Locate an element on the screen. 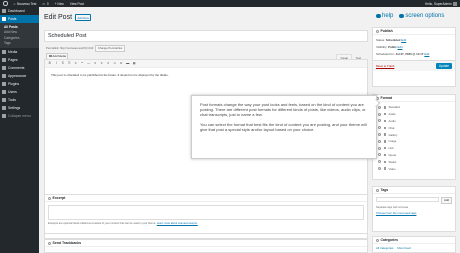 Image resolution: width=460 pixels, height=253 pixels. status-value: Scheduled is located at coordinates (393, 40).